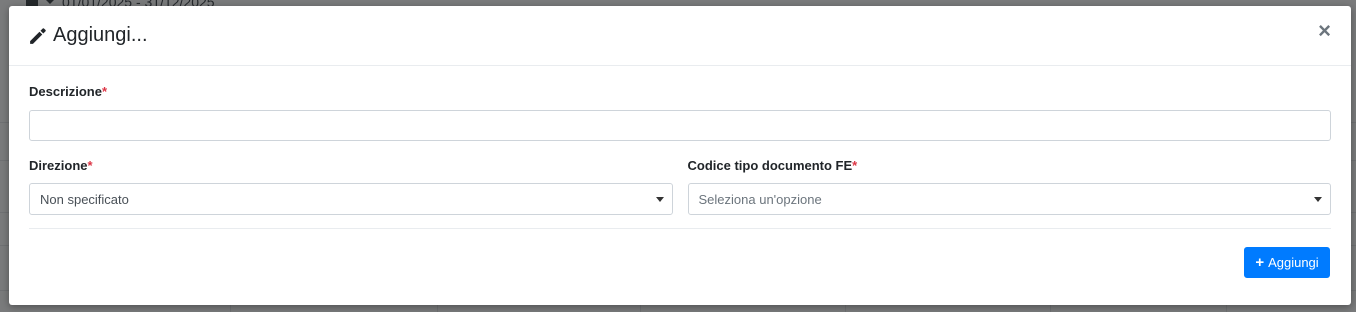  I want to click on add-button: + Aggiungi, so click(1287, 262).